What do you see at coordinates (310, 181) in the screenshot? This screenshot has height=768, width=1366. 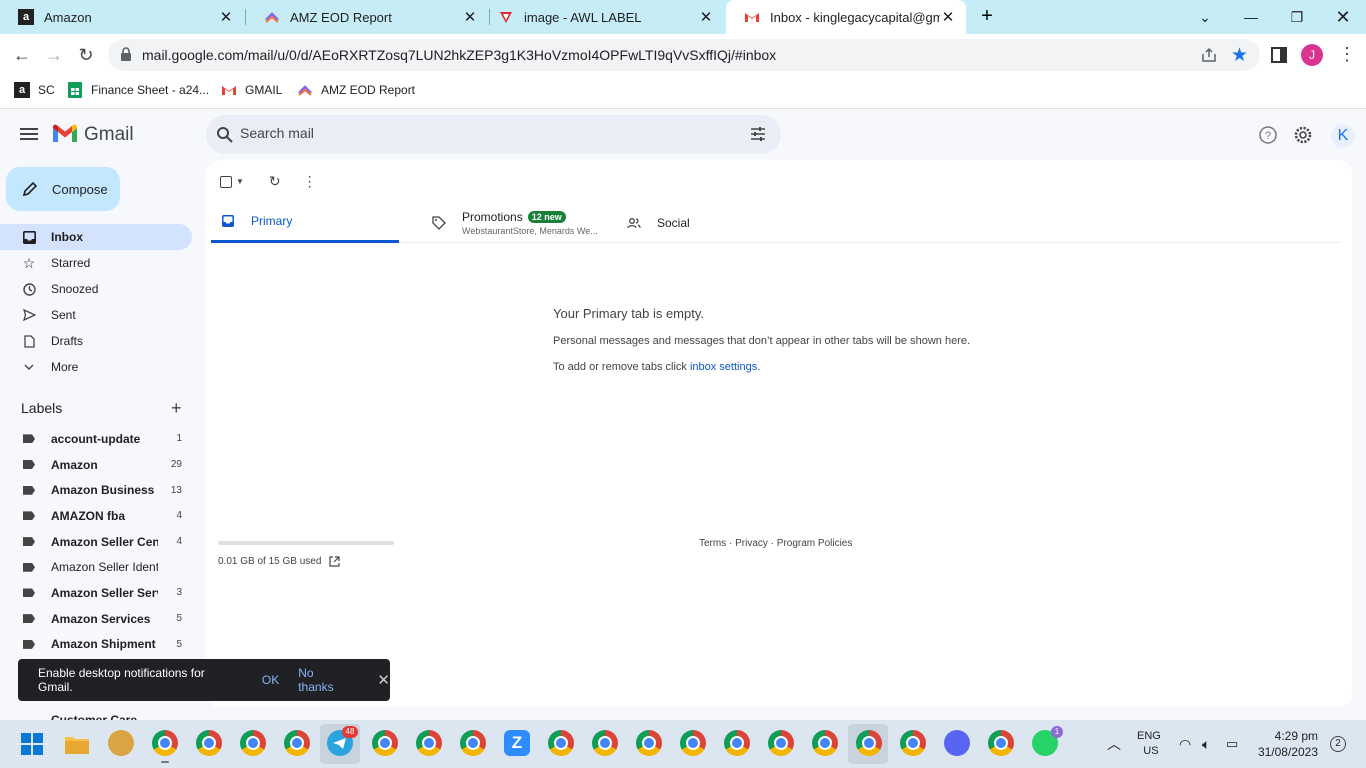 I see `more-options-icon: ⋮` at bounding box center [310, 181].